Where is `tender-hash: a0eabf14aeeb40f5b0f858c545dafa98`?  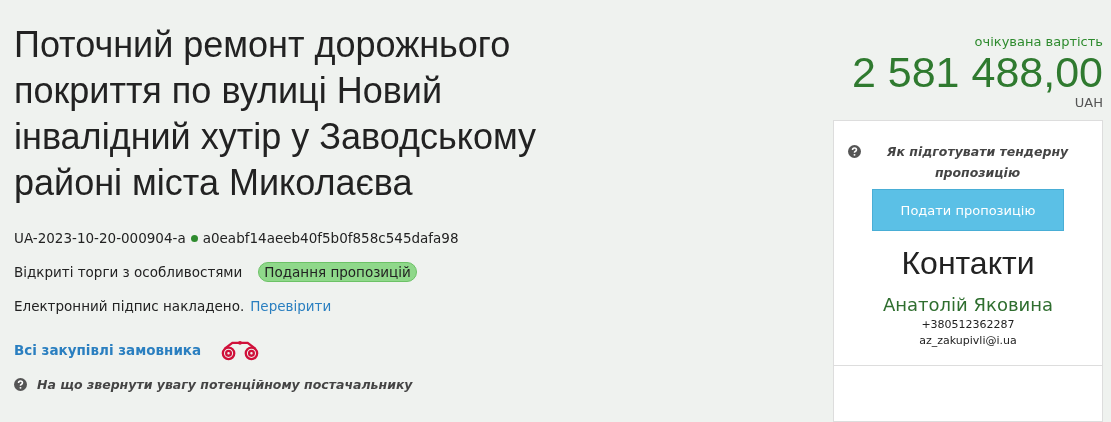
tender-hash: a0eabf14aeeb40f5b0f858c545dafa98 is located at coordinates (330, 238).